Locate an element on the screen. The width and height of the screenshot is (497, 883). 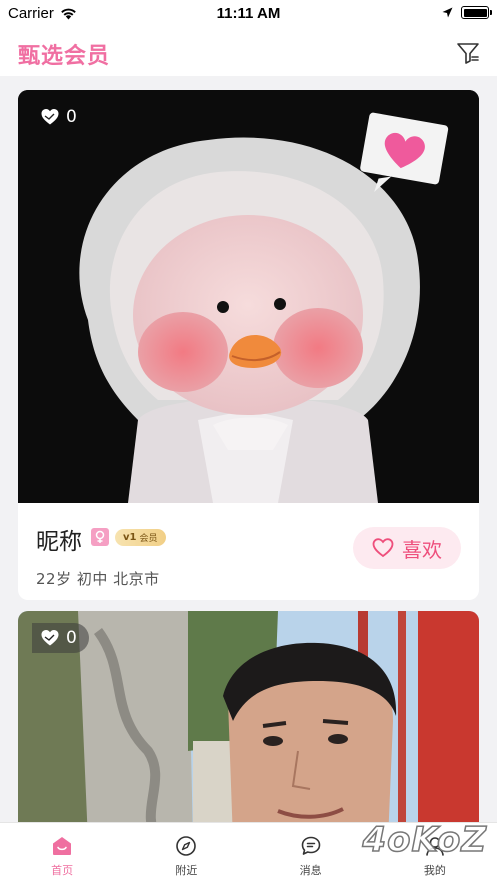
tab-nearby: 附近 is located at coordinates (186, 853).